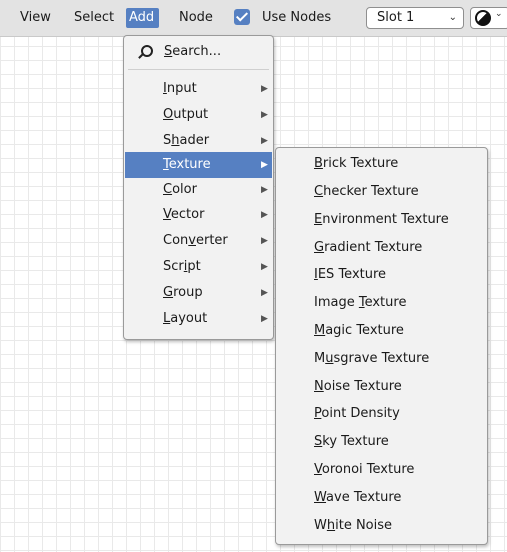 The image size is (507, 552). Describe the element at coordinates (396, 17) in the screenshot. I see `slot-value: Slot 1` at that location.